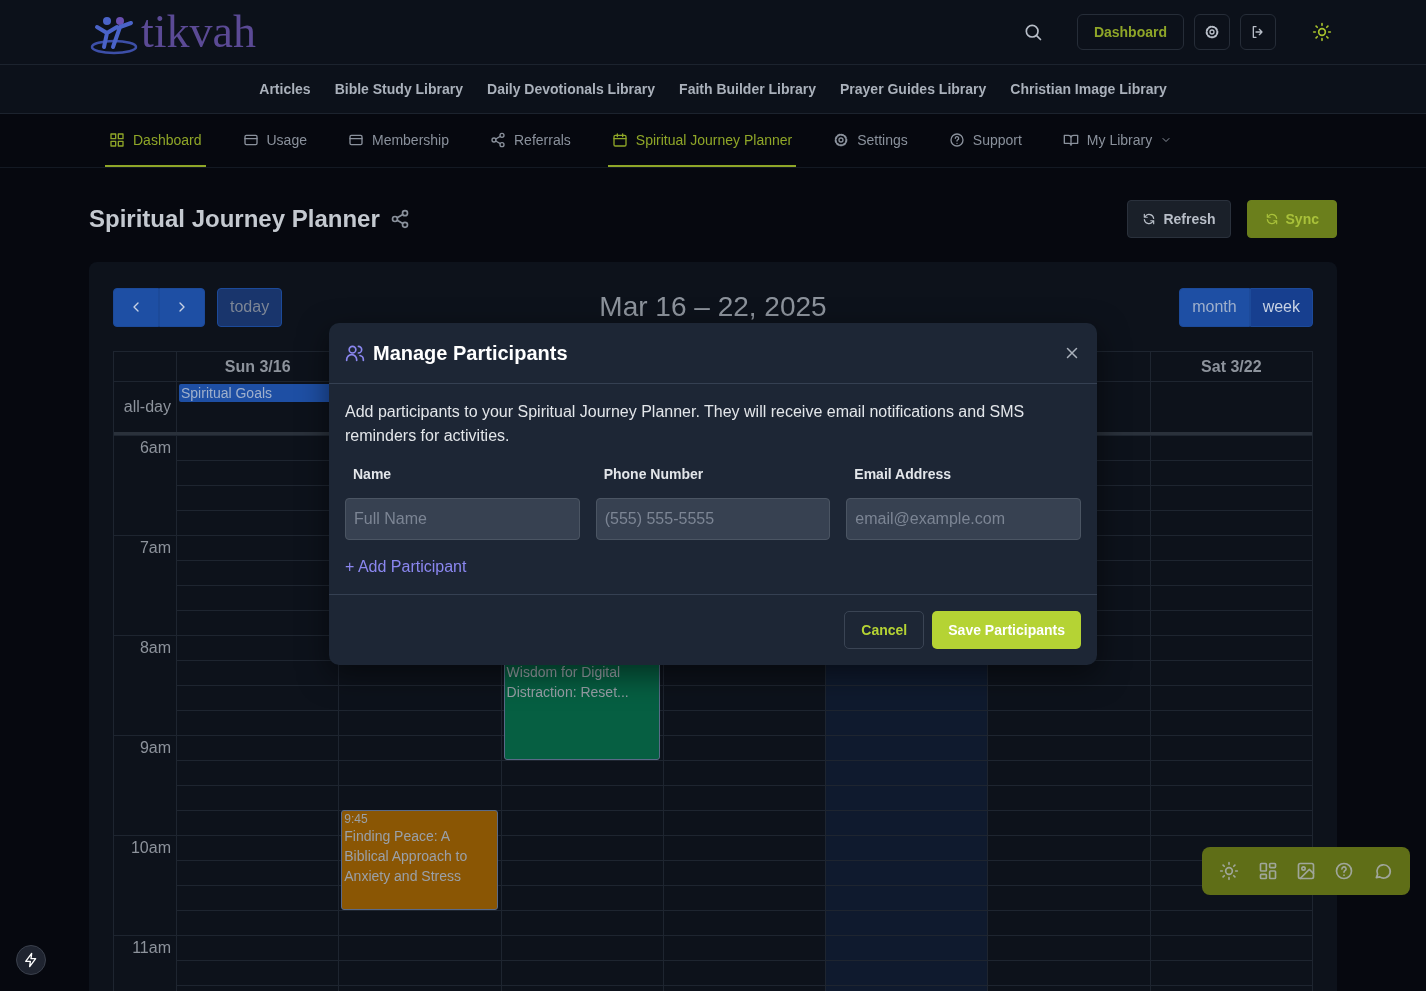  Describe the element at coordinates (1322, 32) in the screenshot. I see `sun-icon` at that location.